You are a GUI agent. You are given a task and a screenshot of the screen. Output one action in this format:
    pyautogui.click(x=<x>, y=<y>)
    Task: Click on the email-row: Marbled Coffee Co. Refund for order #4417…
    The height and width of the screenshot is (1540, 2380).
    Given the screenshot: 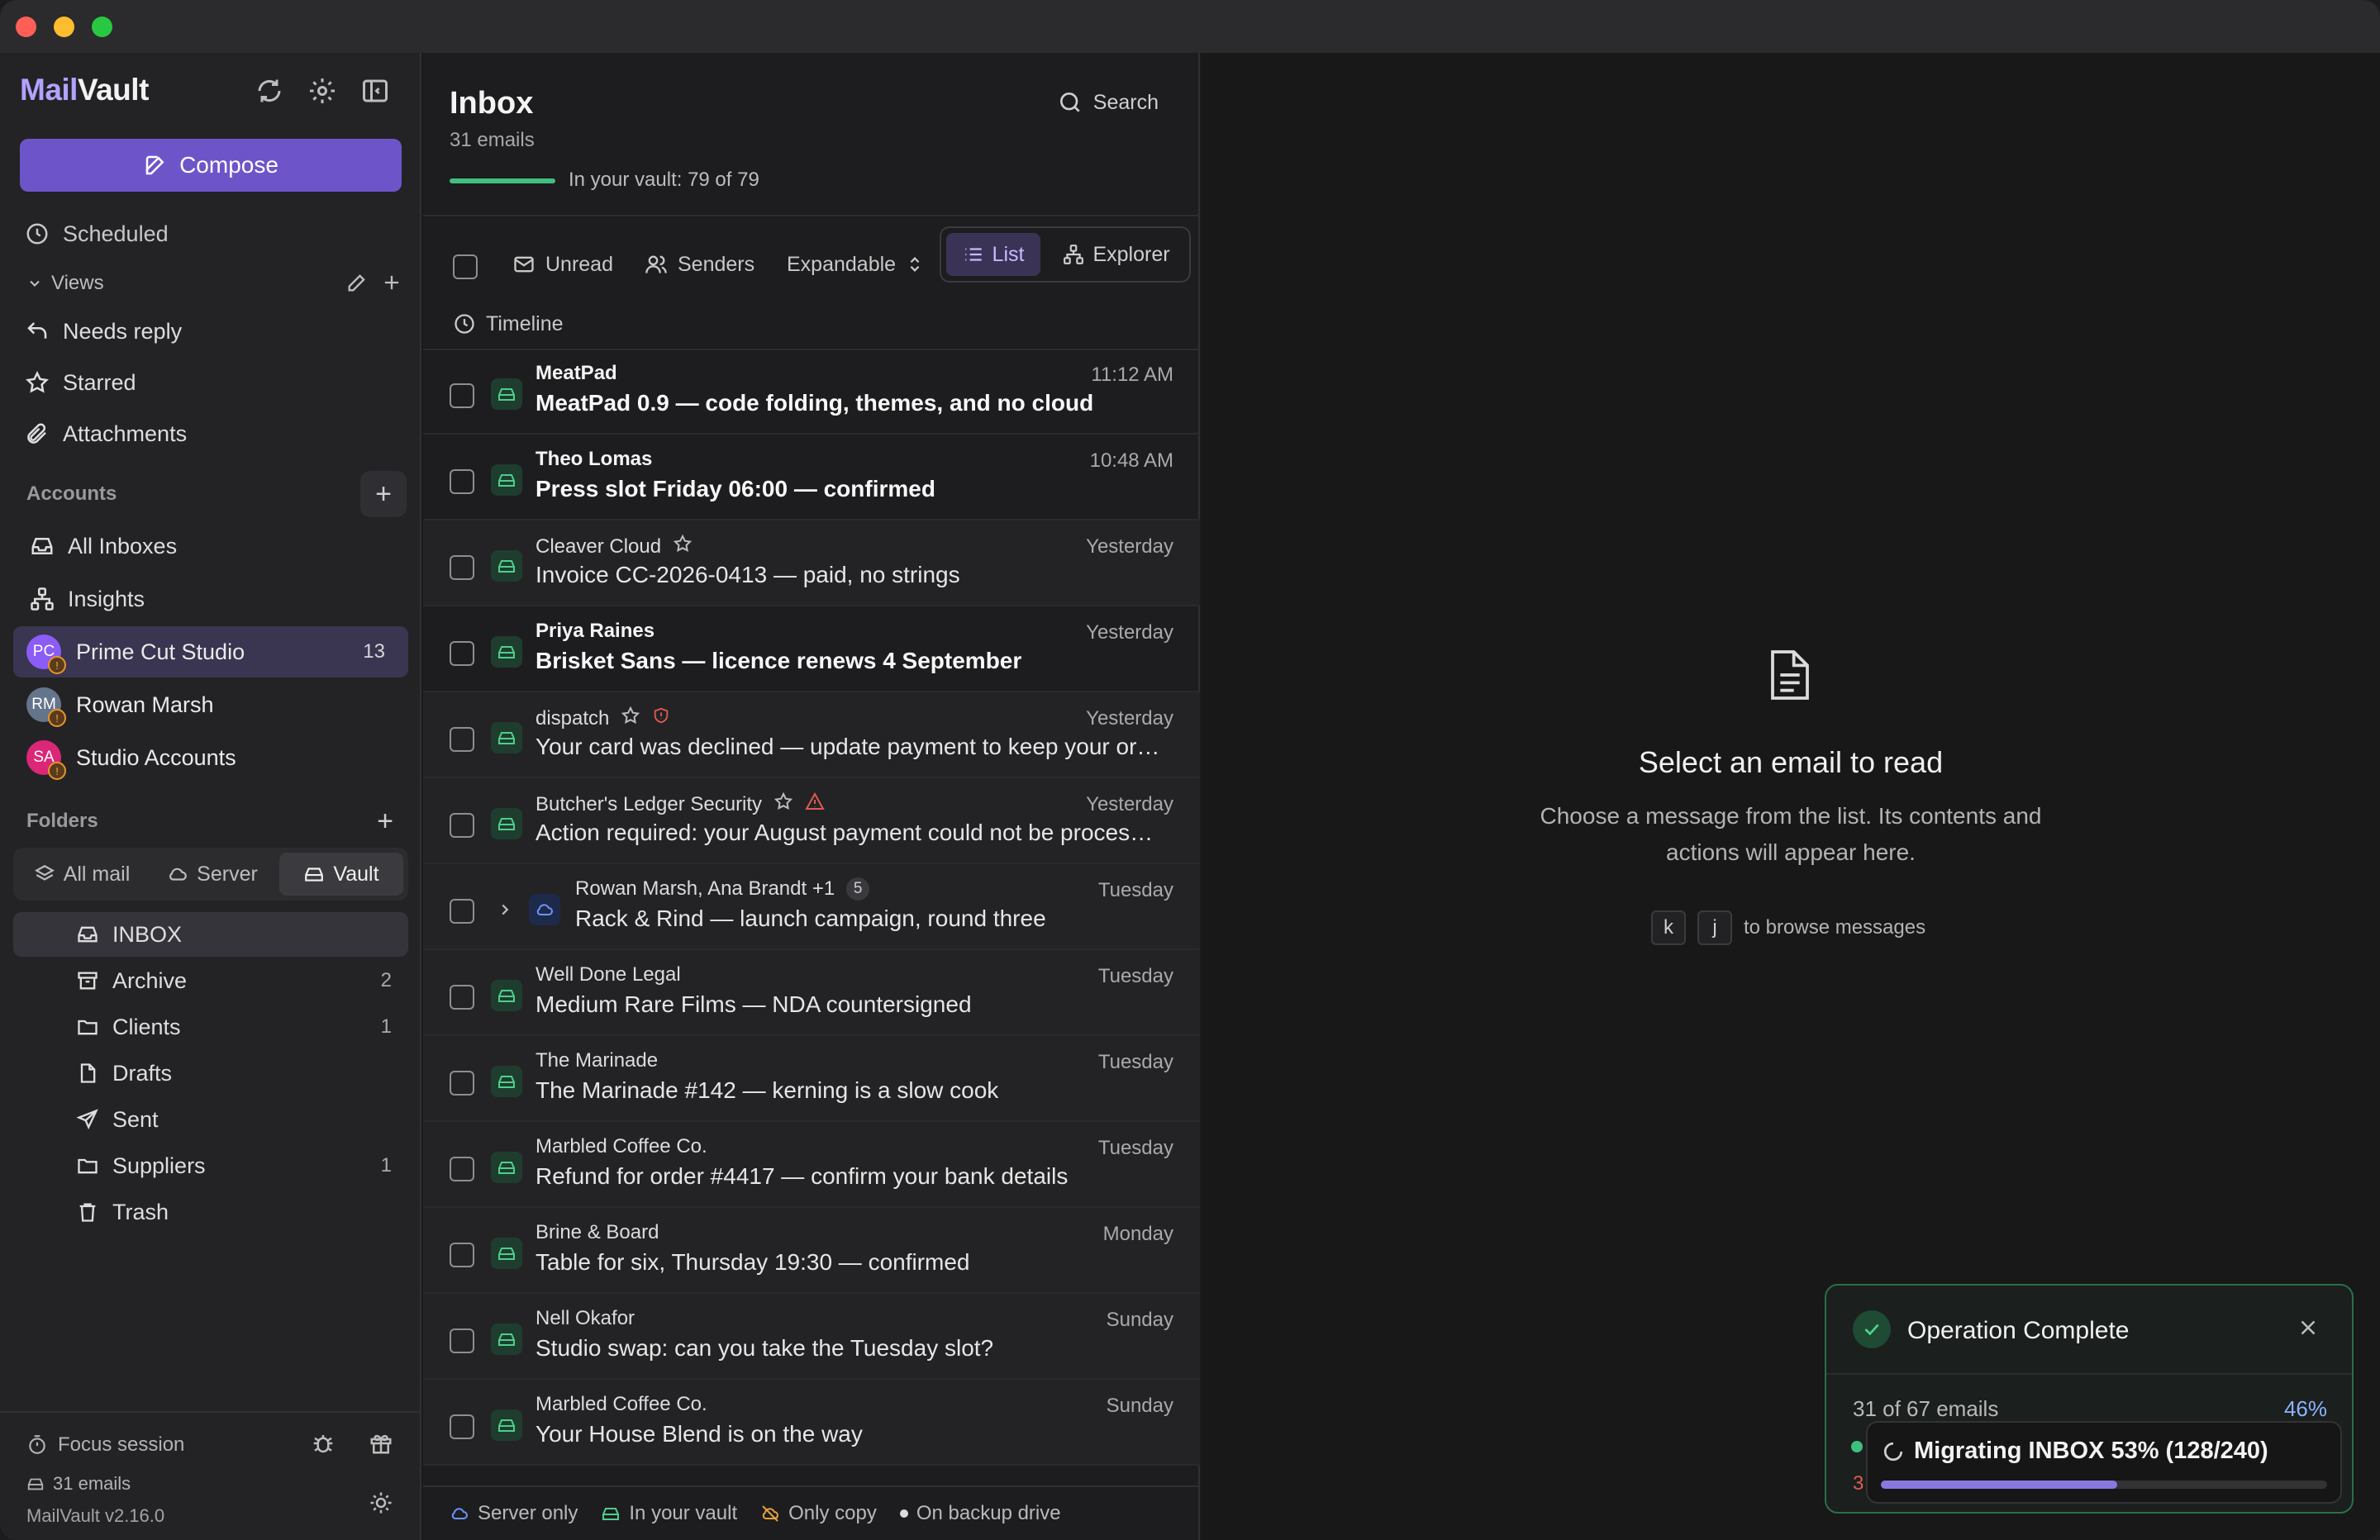 What is the action you would take?
    pyautogui.click(x=811, y=1165)
    